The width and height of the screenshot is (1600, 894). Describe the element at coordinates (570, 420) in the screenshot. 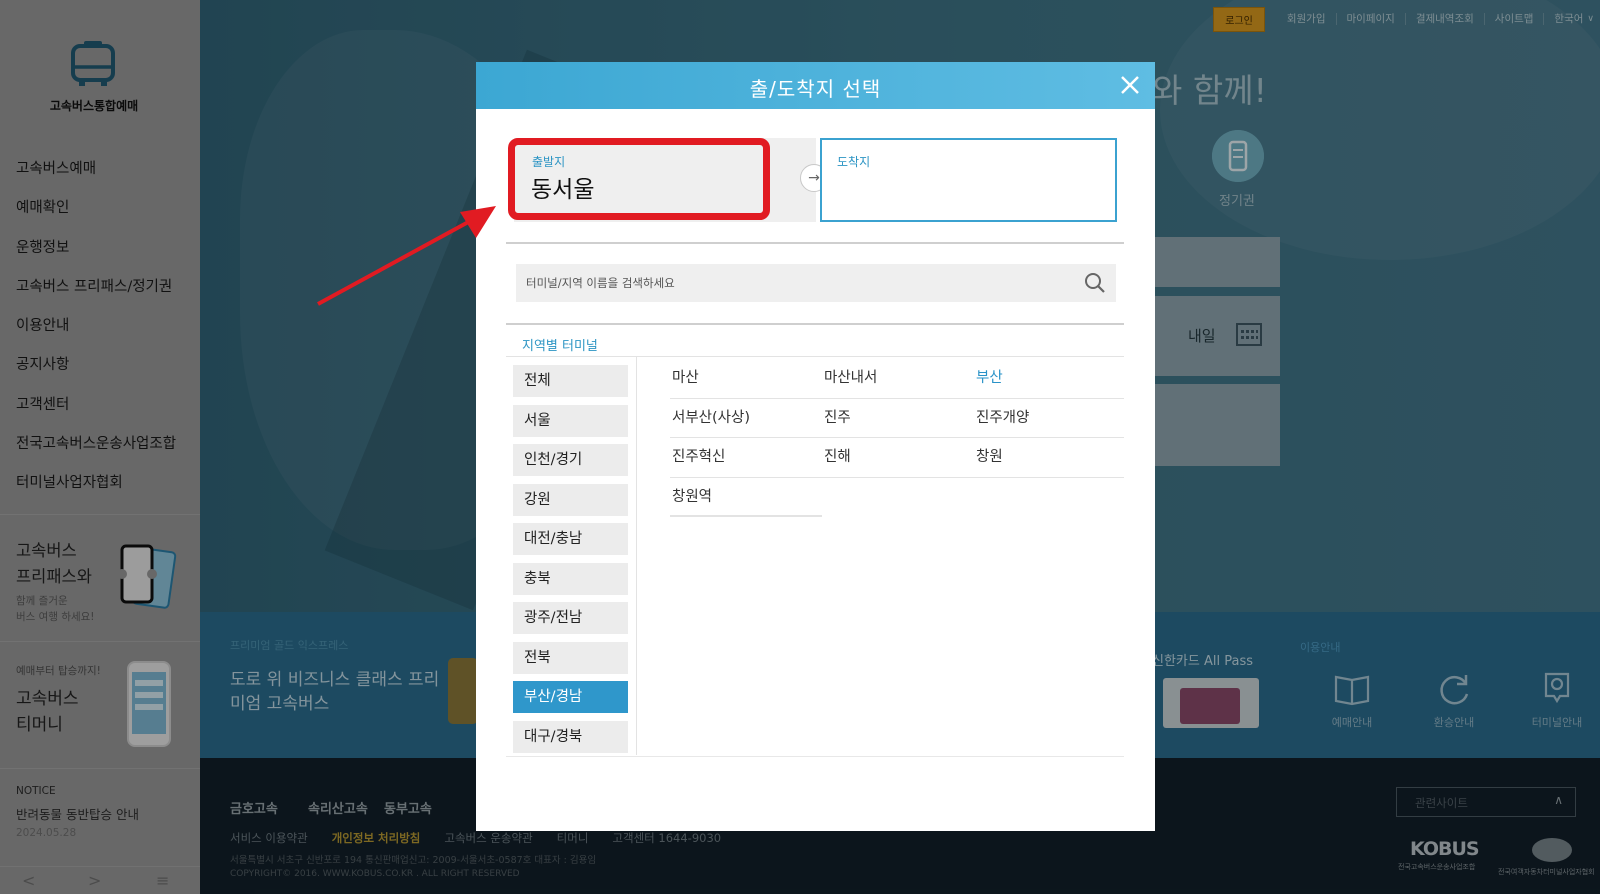

I see `region-tab-seoul: 서울` at that location.